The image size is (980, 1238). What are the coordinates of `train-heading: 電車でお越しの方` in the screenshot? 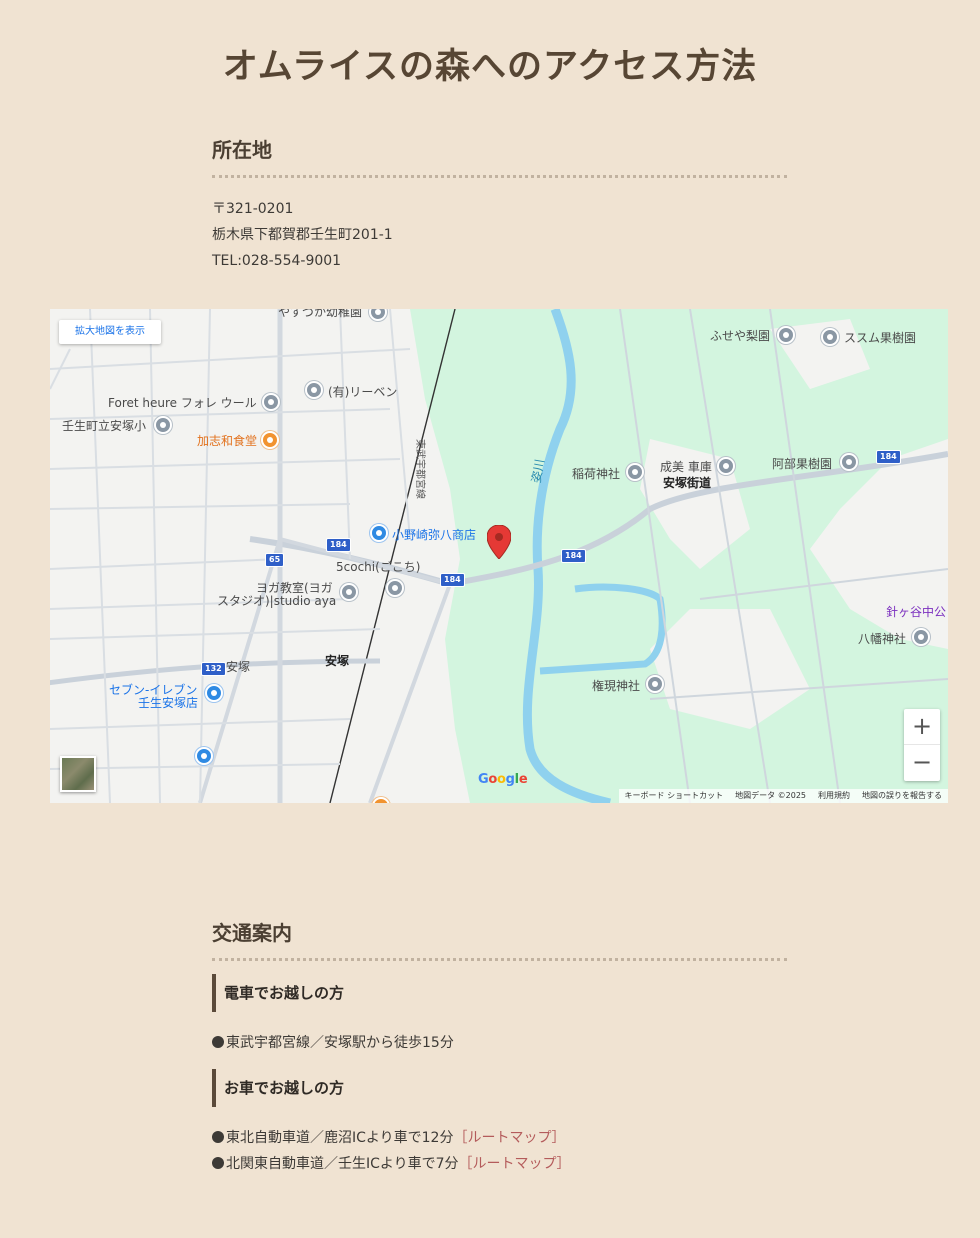 It's located at (499, 993).